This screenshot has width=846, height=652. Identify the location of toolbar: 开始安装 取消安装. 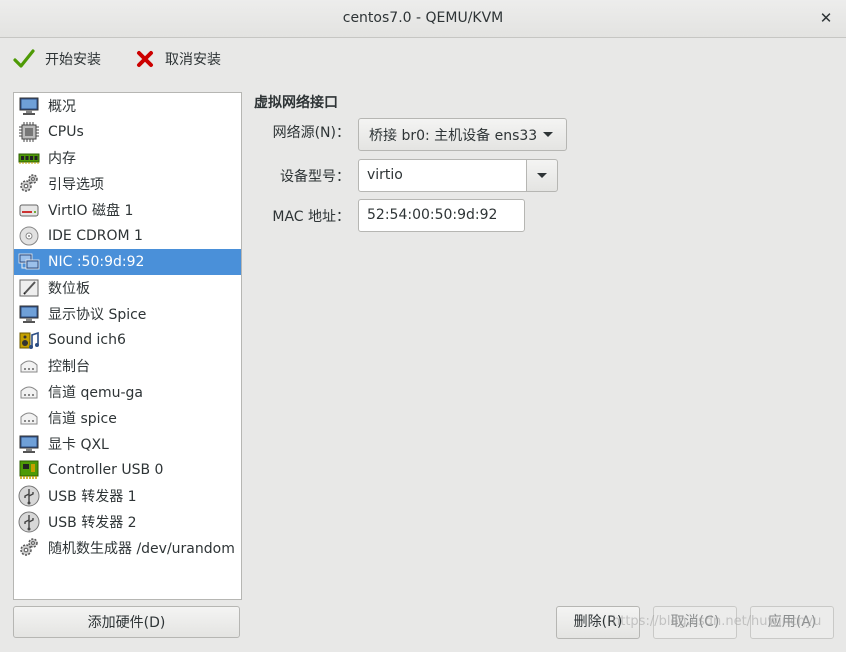
(423, 59).